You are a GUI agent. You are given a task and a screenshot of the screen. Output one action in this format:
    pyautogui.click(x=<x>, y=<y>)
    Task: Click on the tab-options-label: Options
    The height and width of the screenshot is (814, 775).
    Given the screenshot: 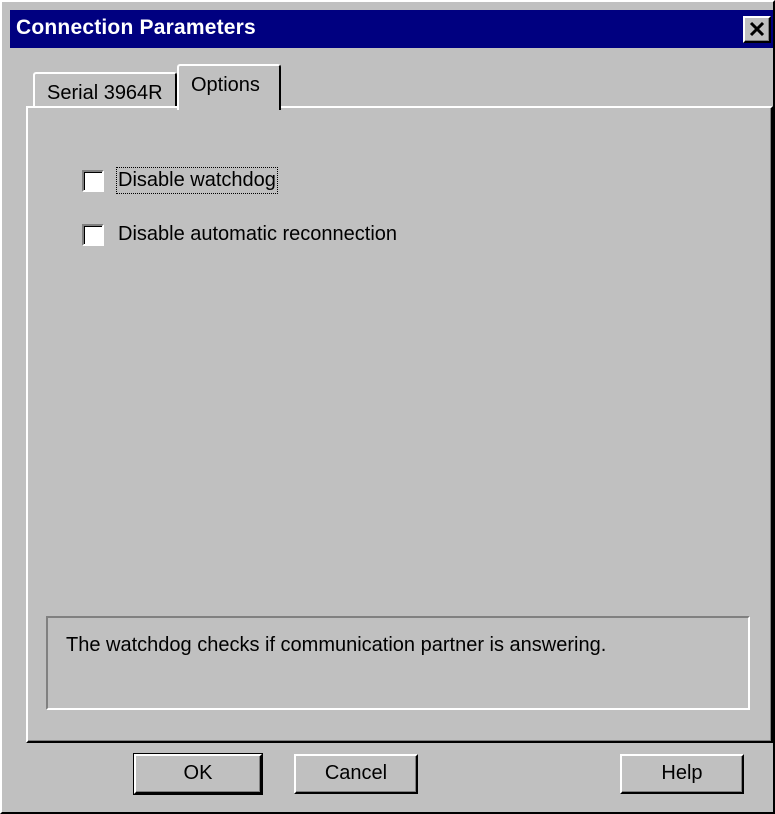 What is the action you would take?
    pyautogui.click(x=225, y=85)
    